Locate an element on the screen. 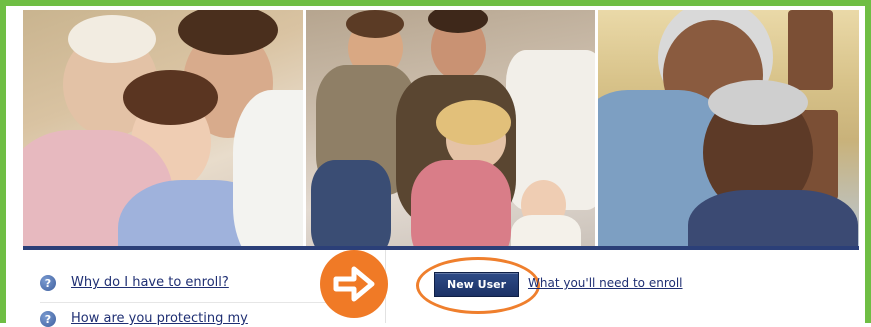  faq-item-why-enroll: ? Why do I have to enroll? is located at coordinates (134, 283).